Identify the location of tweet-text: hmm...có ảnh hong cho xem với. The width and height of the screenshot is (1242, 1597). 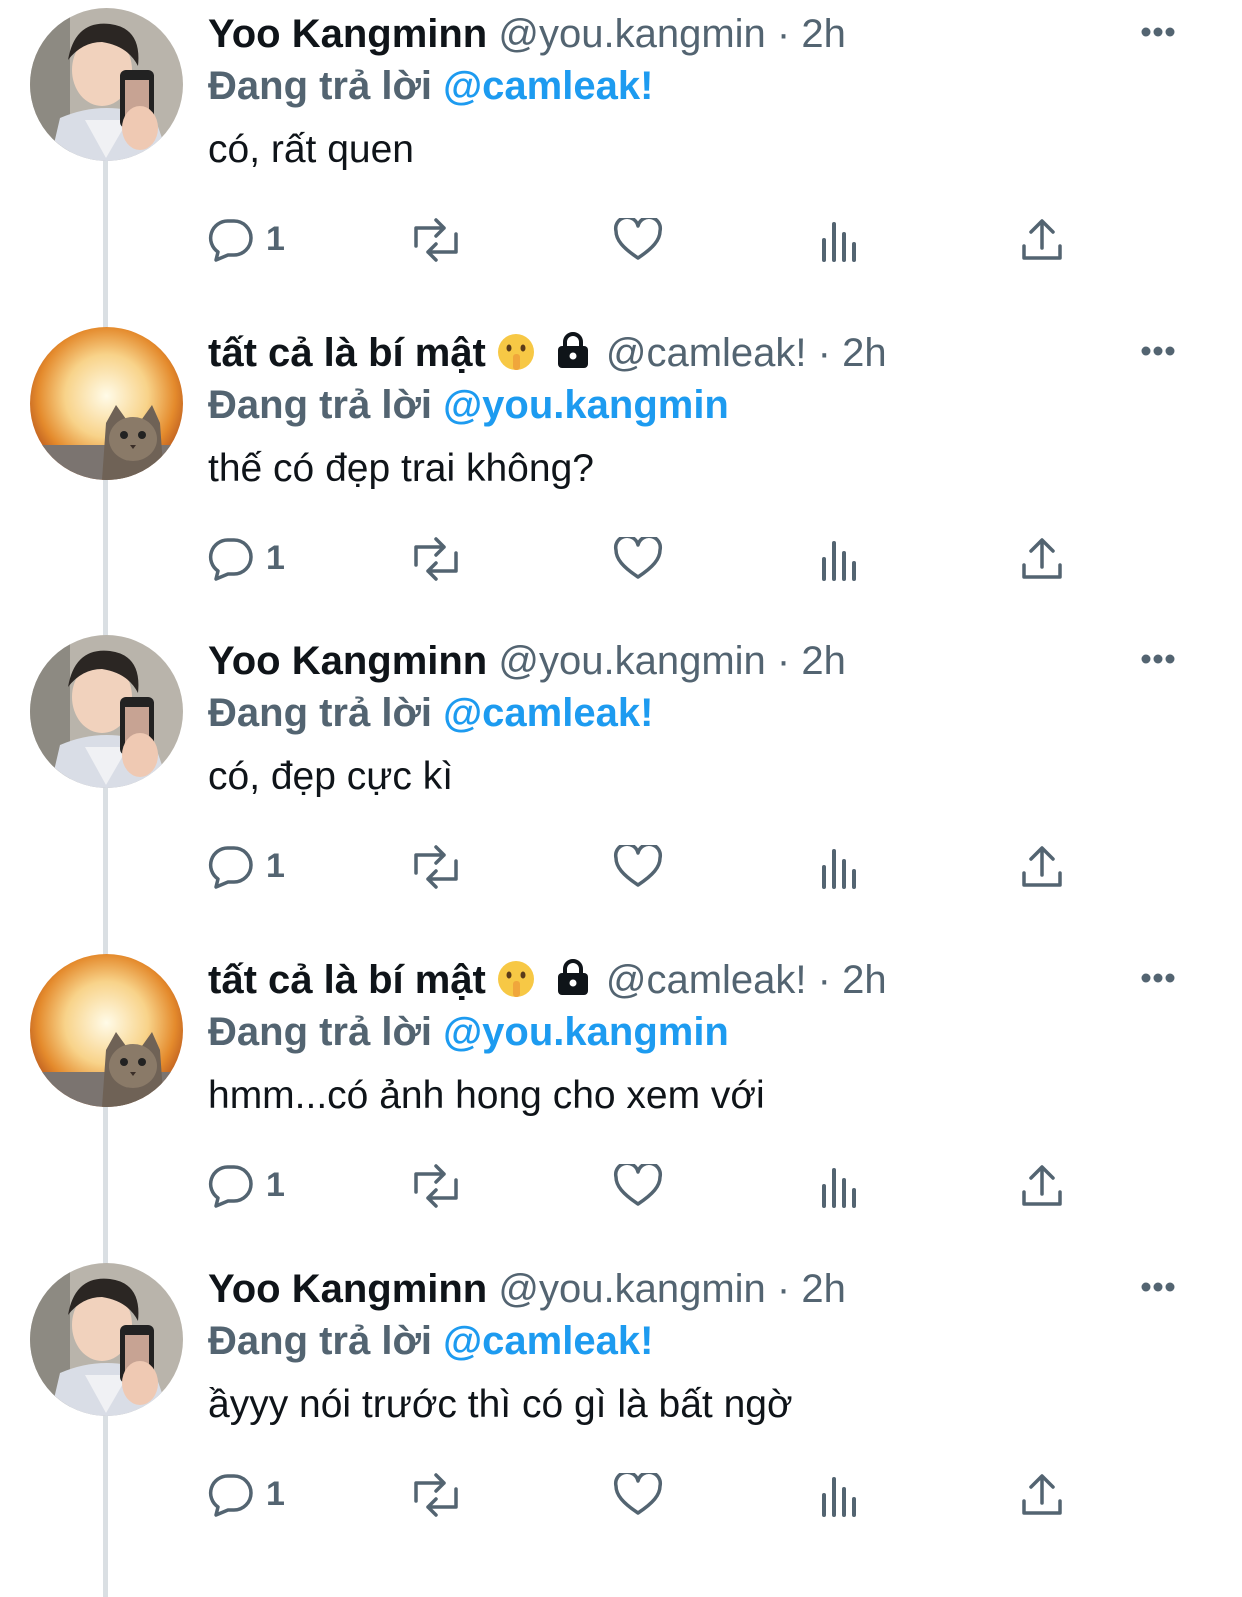
(486, 1095).